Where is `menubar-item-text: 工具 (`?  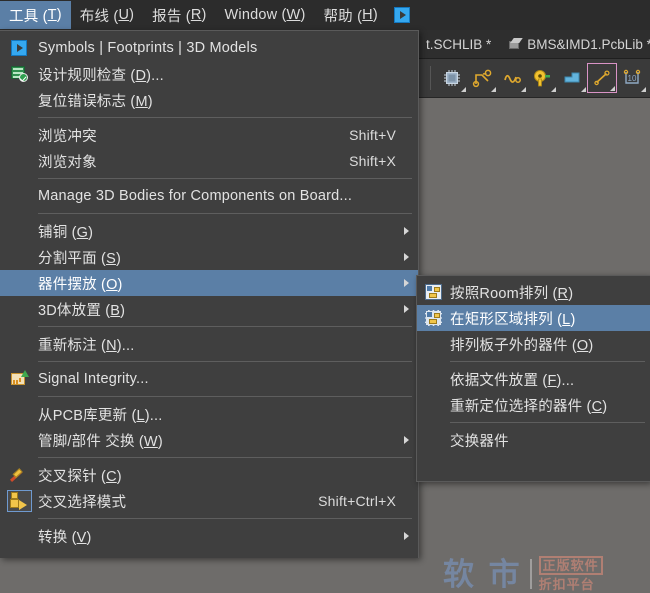 menubar-item-text: 工具 ( is located at coordinates (28, 15).